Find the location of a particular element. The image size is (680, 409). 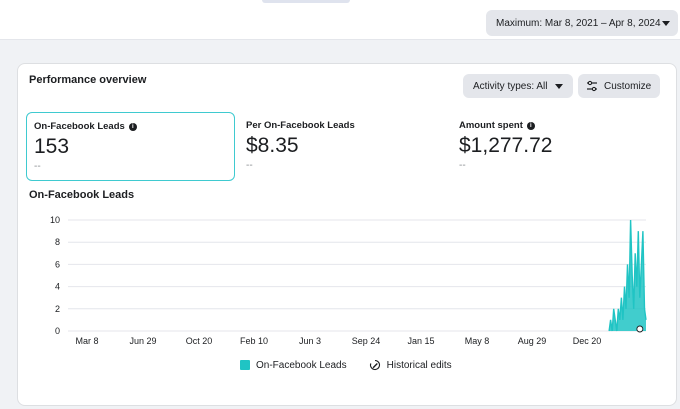

legend-item-historical-edits: Historical edits is located at coordinates (410, 365).